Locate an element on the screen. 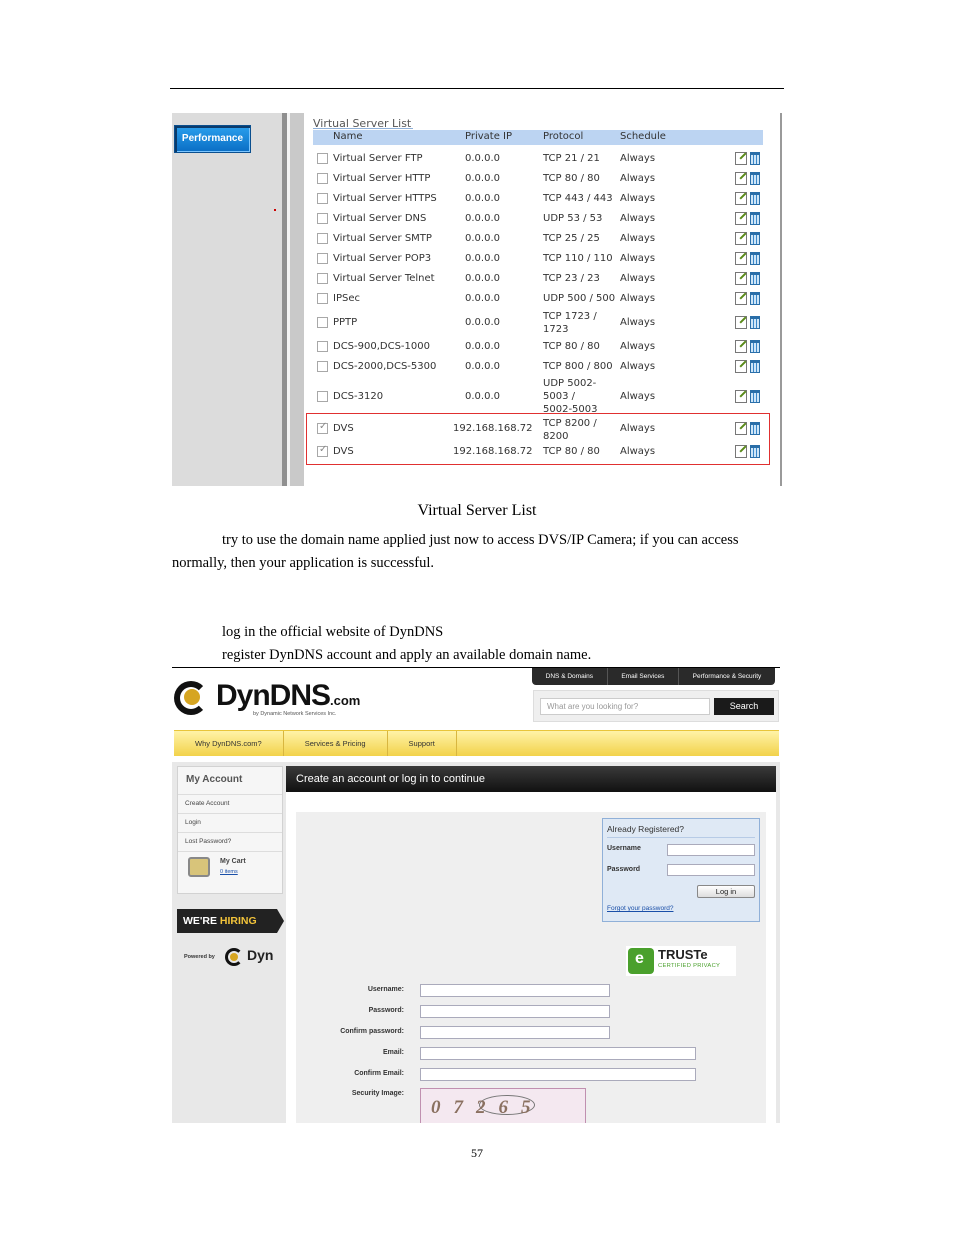 The image size is (954, 1235). register-username-input is located at coordinates (515, 990).